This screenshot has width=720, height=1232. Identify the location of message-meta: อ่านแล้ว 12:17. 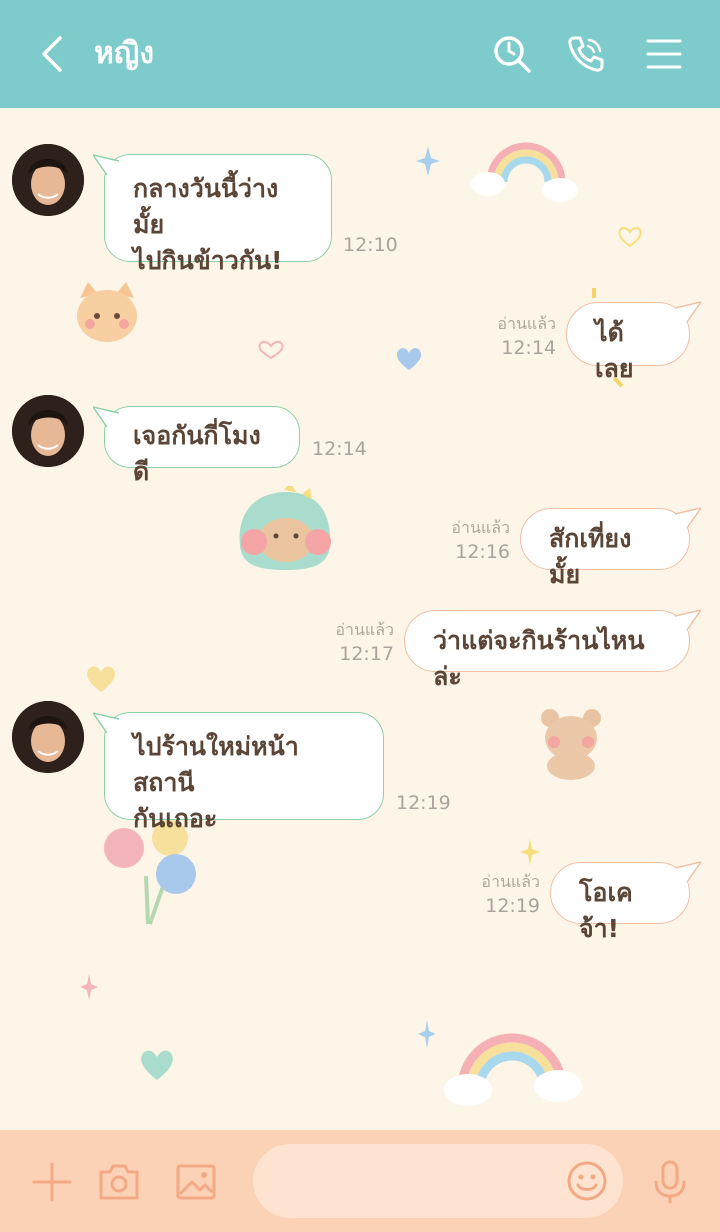
(351, 642).